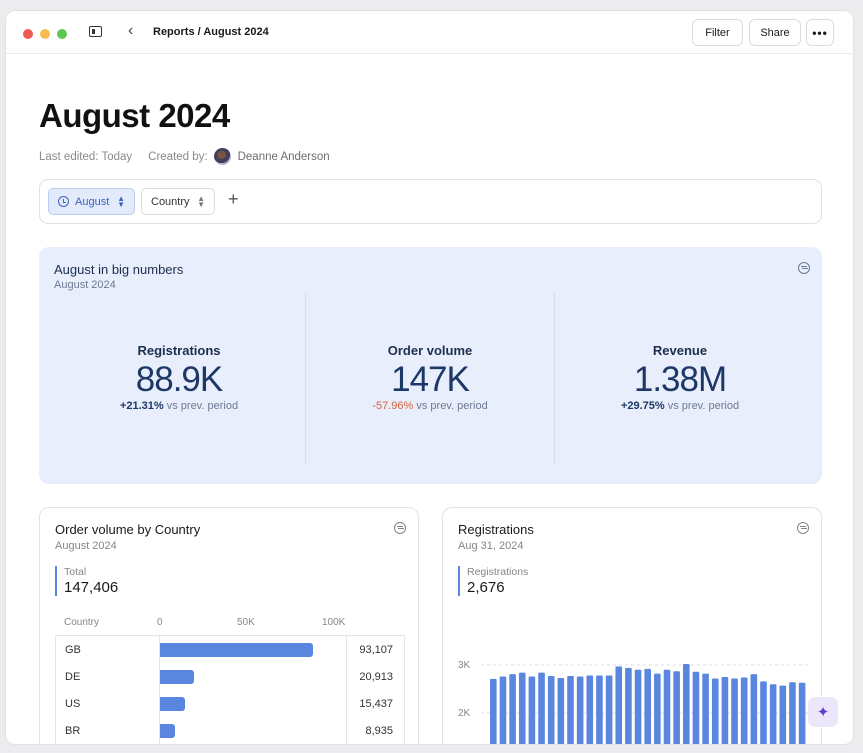  I want to click on kpi-value: 147K, so click(430, 379).